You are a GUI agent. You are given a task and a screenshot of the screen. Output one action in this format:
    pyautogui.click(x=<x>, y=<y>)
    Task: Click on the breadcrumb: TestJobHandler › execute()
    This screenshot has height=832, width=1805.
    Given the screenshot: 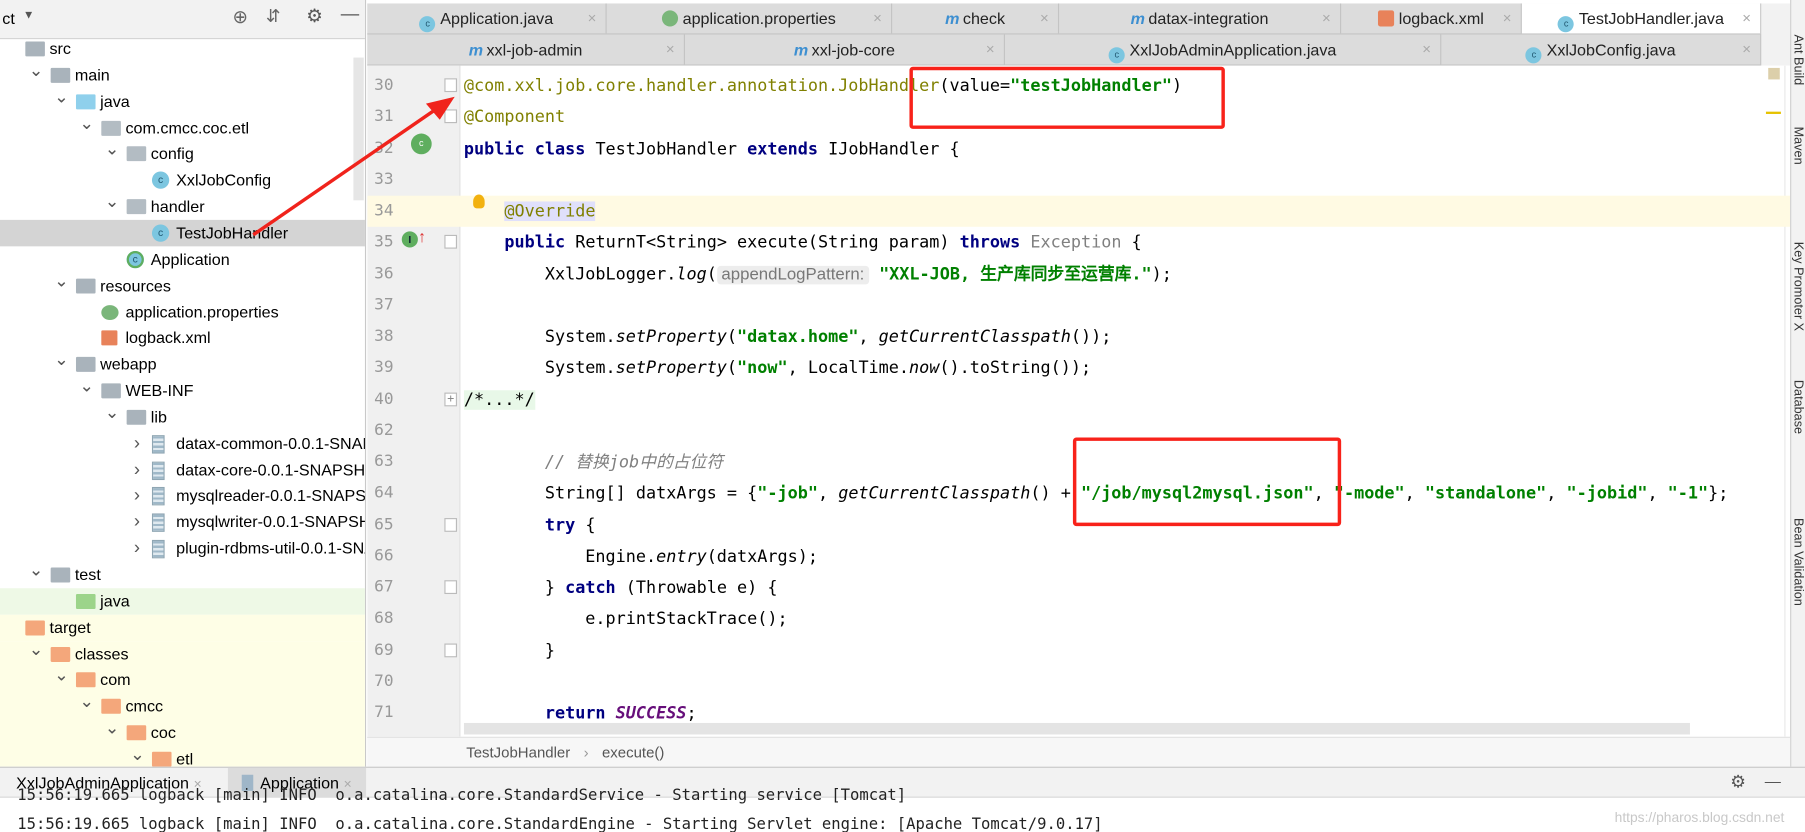 What is the action you would take?
    pyautogui.click(x=1079, y=751)
    